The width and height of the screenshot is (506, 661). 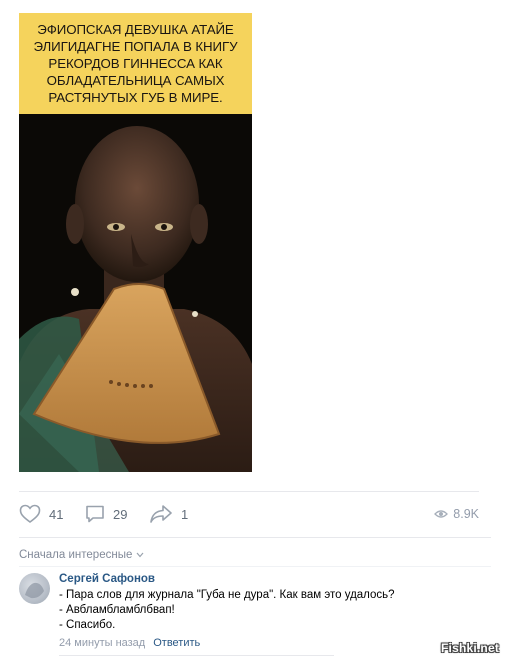 I want to click on watermark: Fishki.net, so click(x=470, y=648).